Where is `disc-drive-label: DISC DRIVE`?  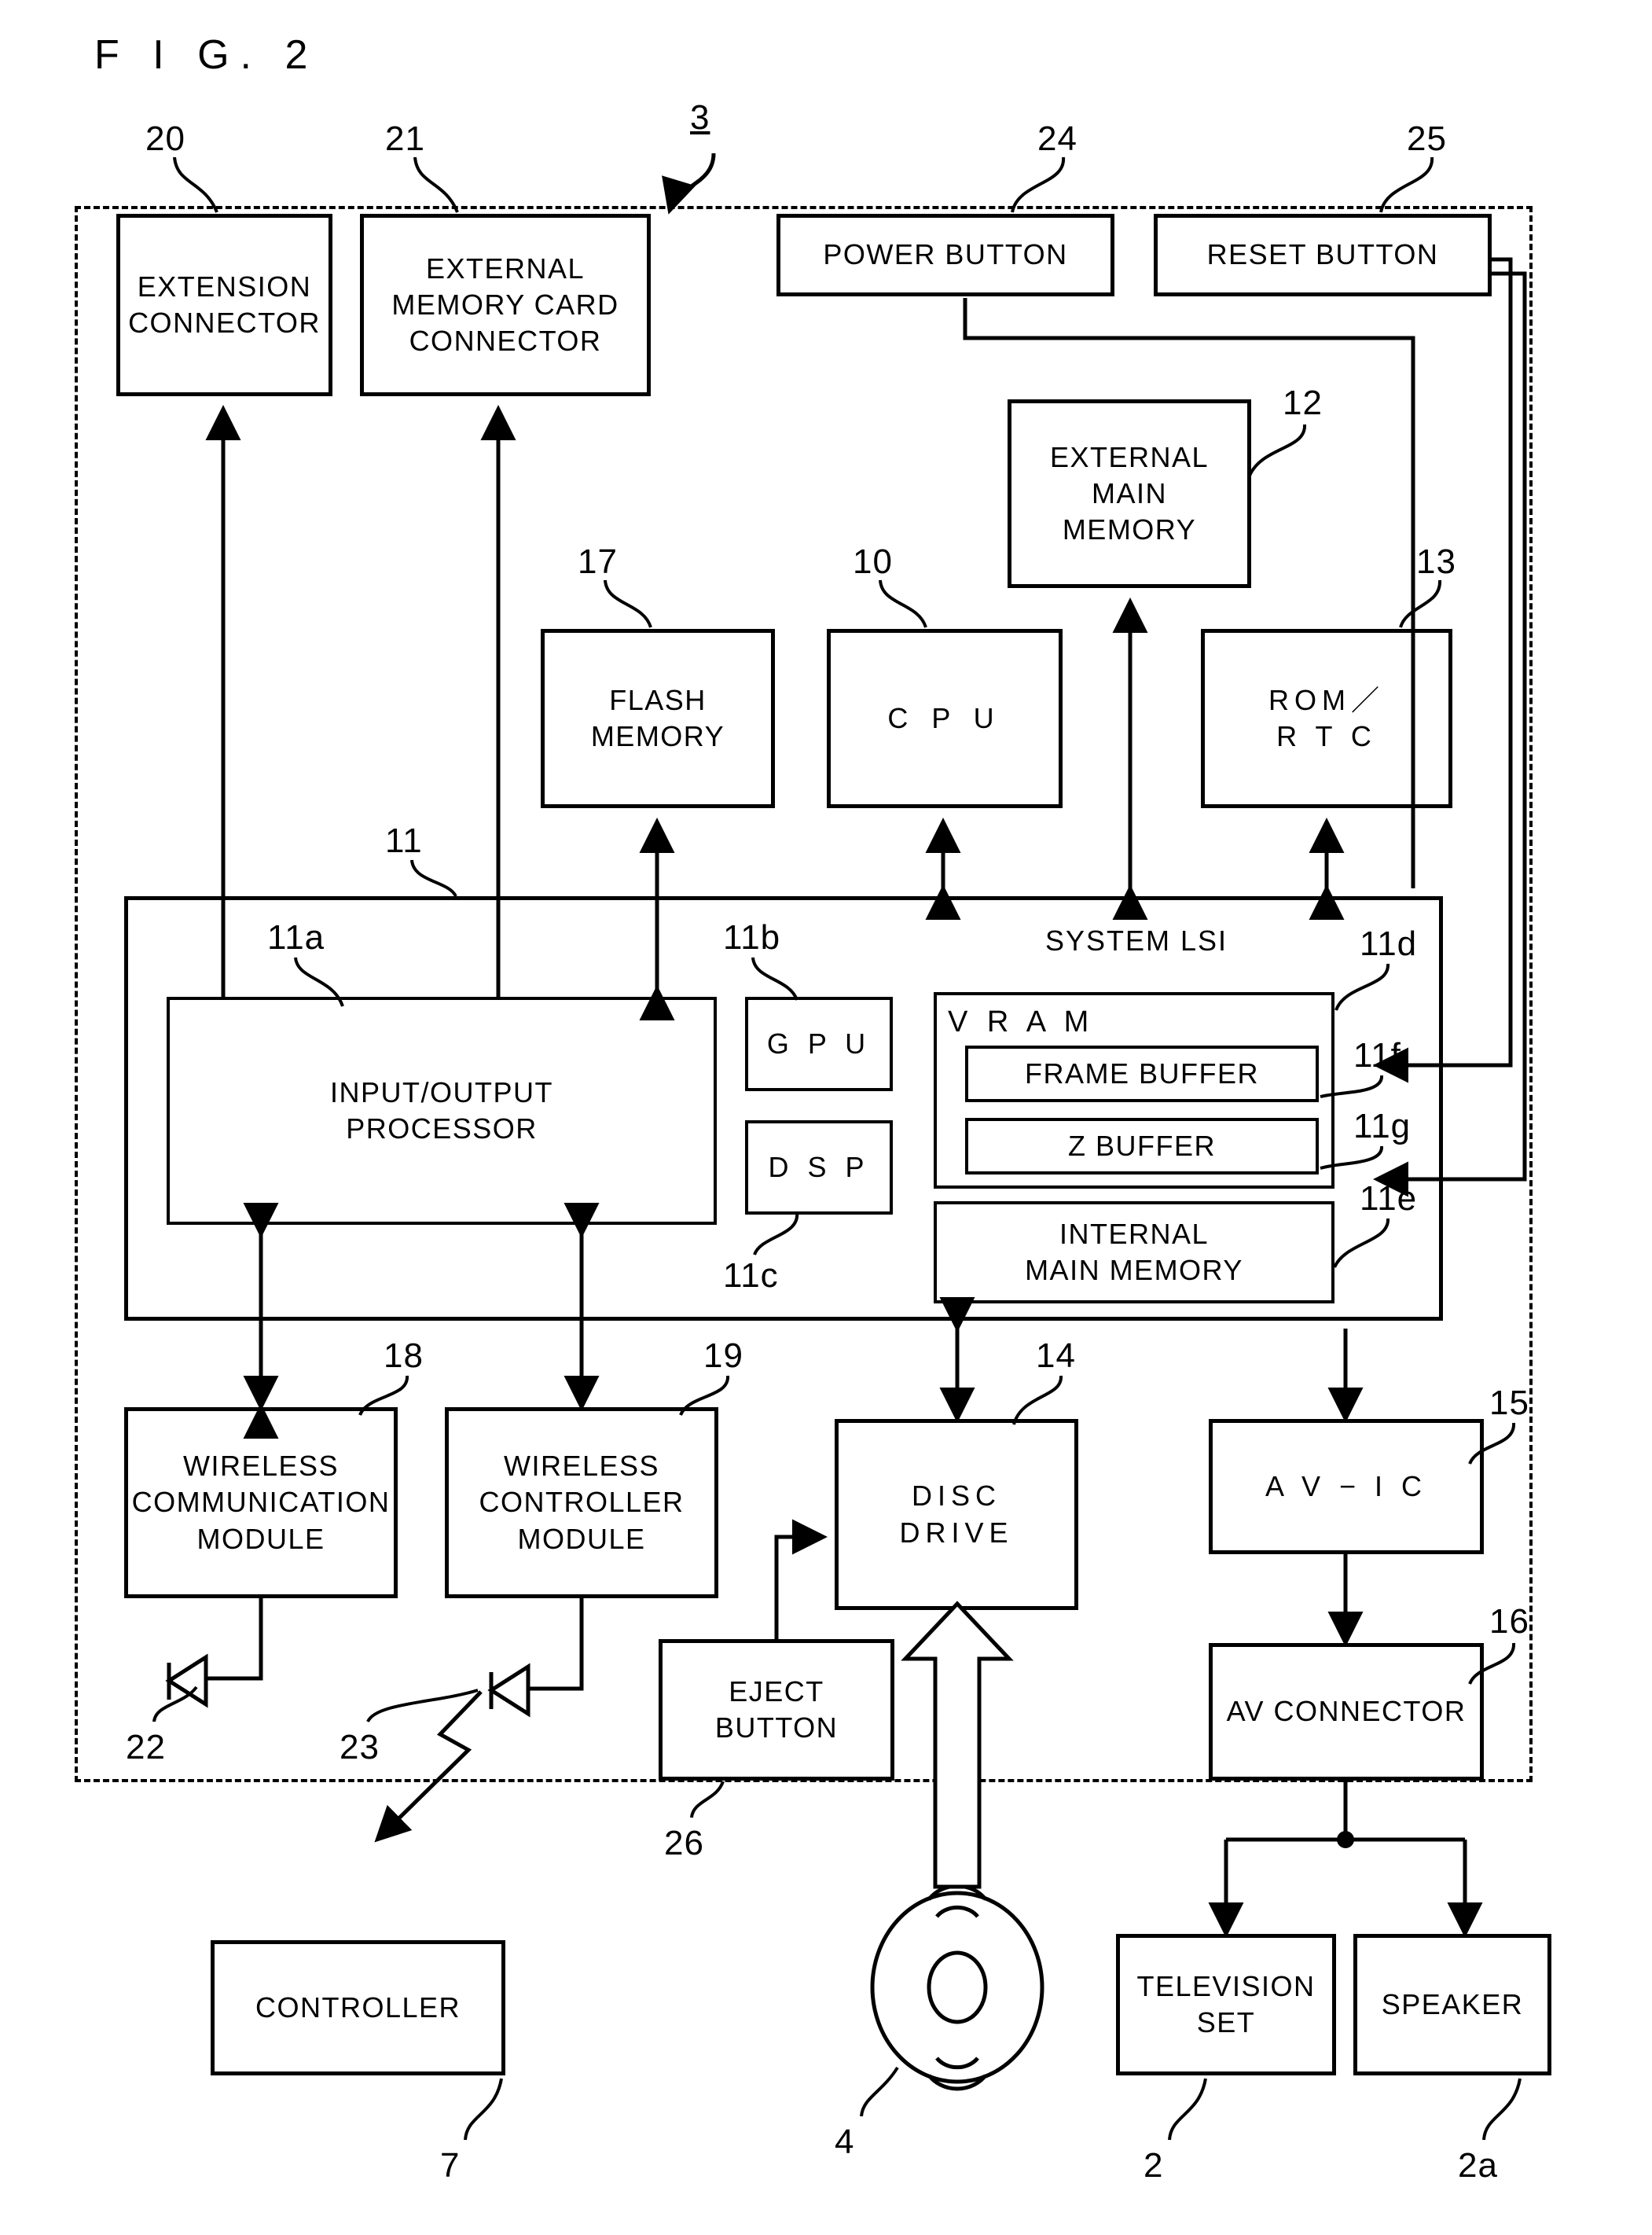 disc-drive-label: DISC DRIVE is located at coordinates (957, 1514).